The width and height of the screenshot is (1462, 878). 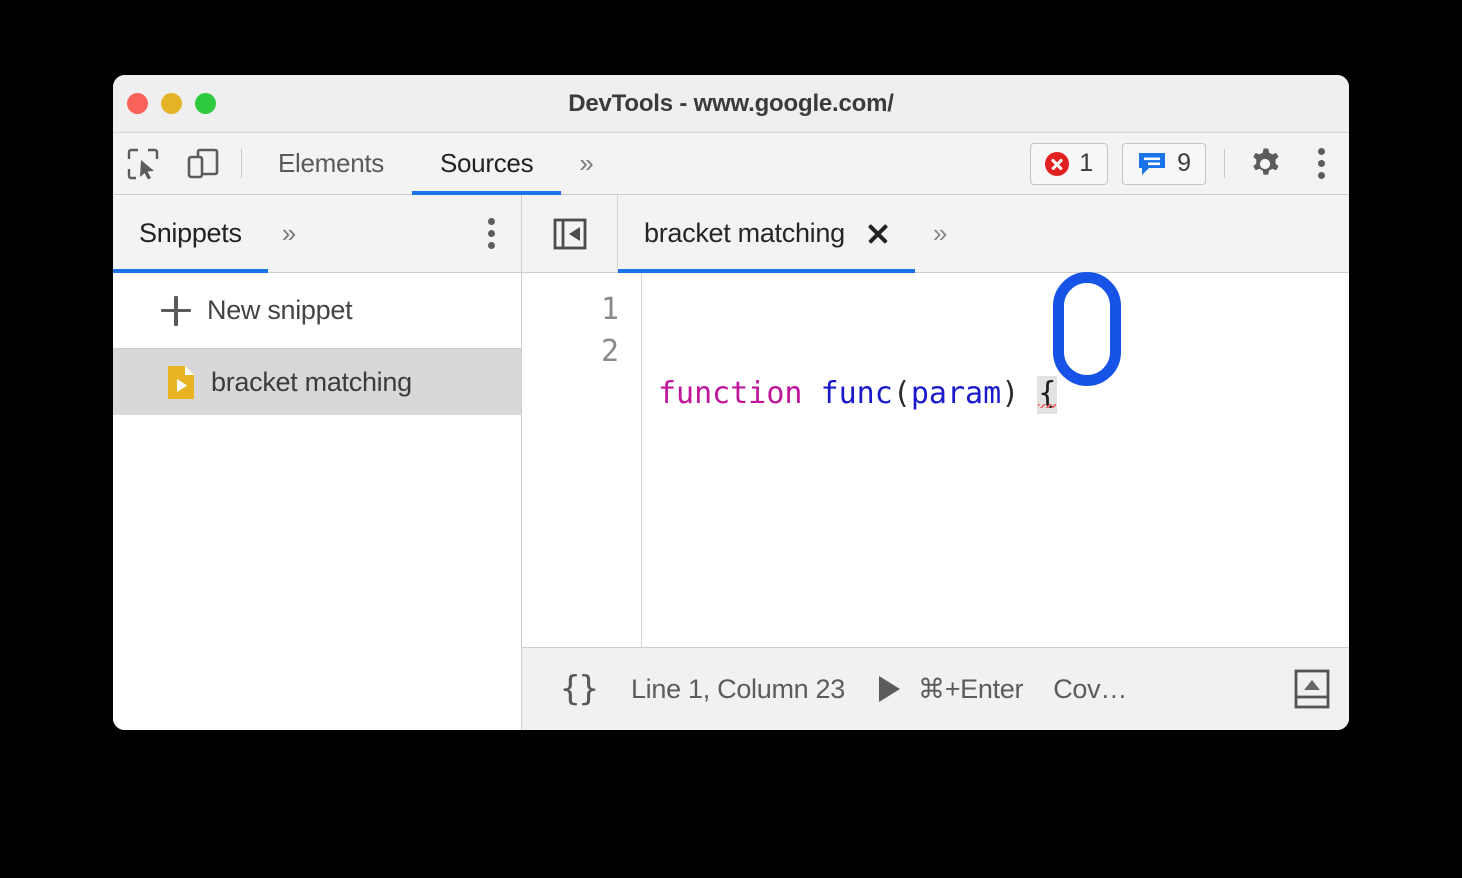 I want to click on token-param: param, so click(x=956, y=393).